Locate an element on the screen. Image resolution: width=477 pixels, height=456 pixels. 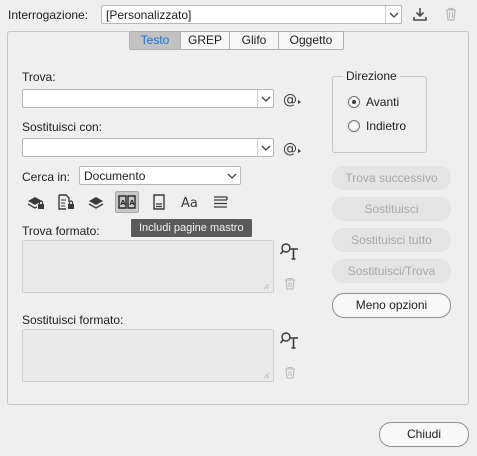
save-query-icon is located at coordinates (420, 14).